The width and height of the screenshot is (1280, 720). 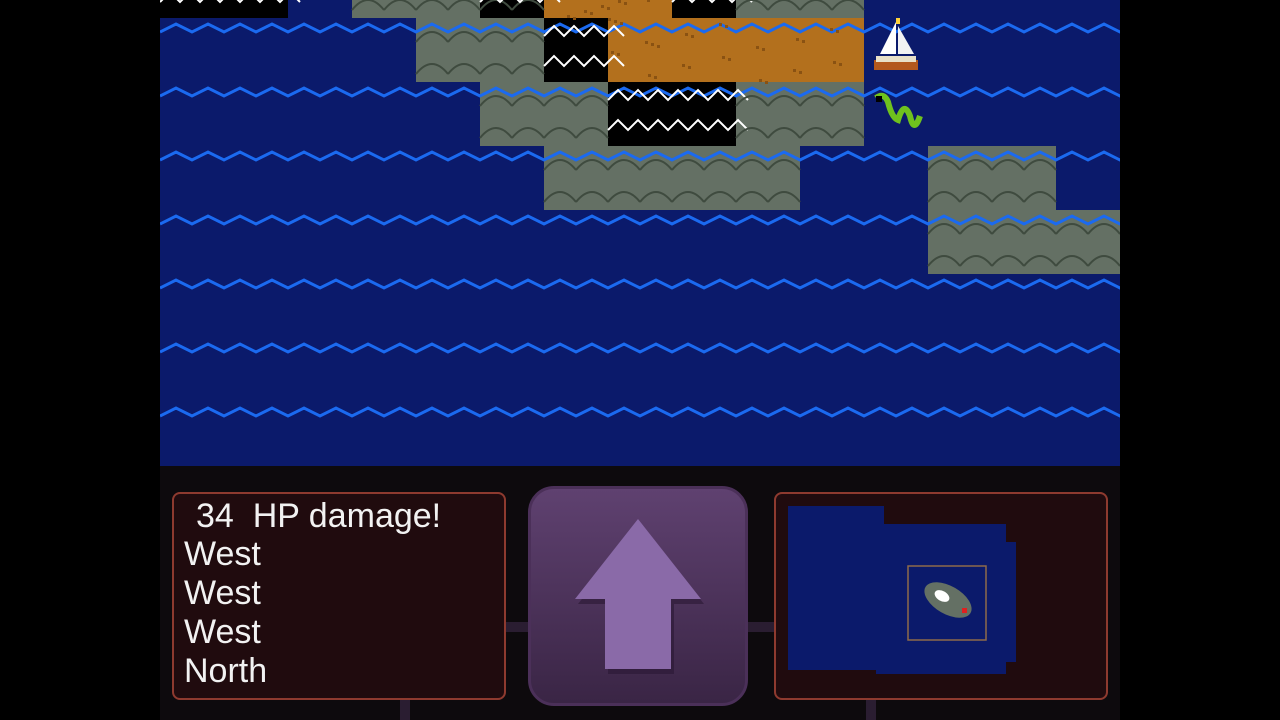 I want to click on damage-amount: 34, so click(x=215, y=516).